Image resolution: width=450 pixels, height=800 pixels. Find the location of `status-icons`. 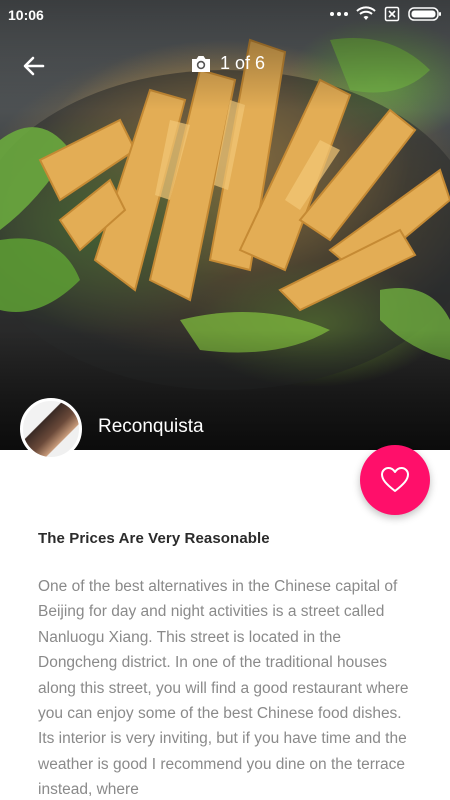

status-icons is located at coordinates (386, 14).